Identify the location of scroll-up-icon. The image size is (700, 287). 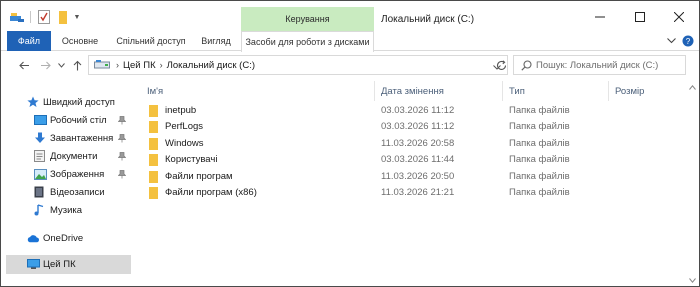
(692, 87).